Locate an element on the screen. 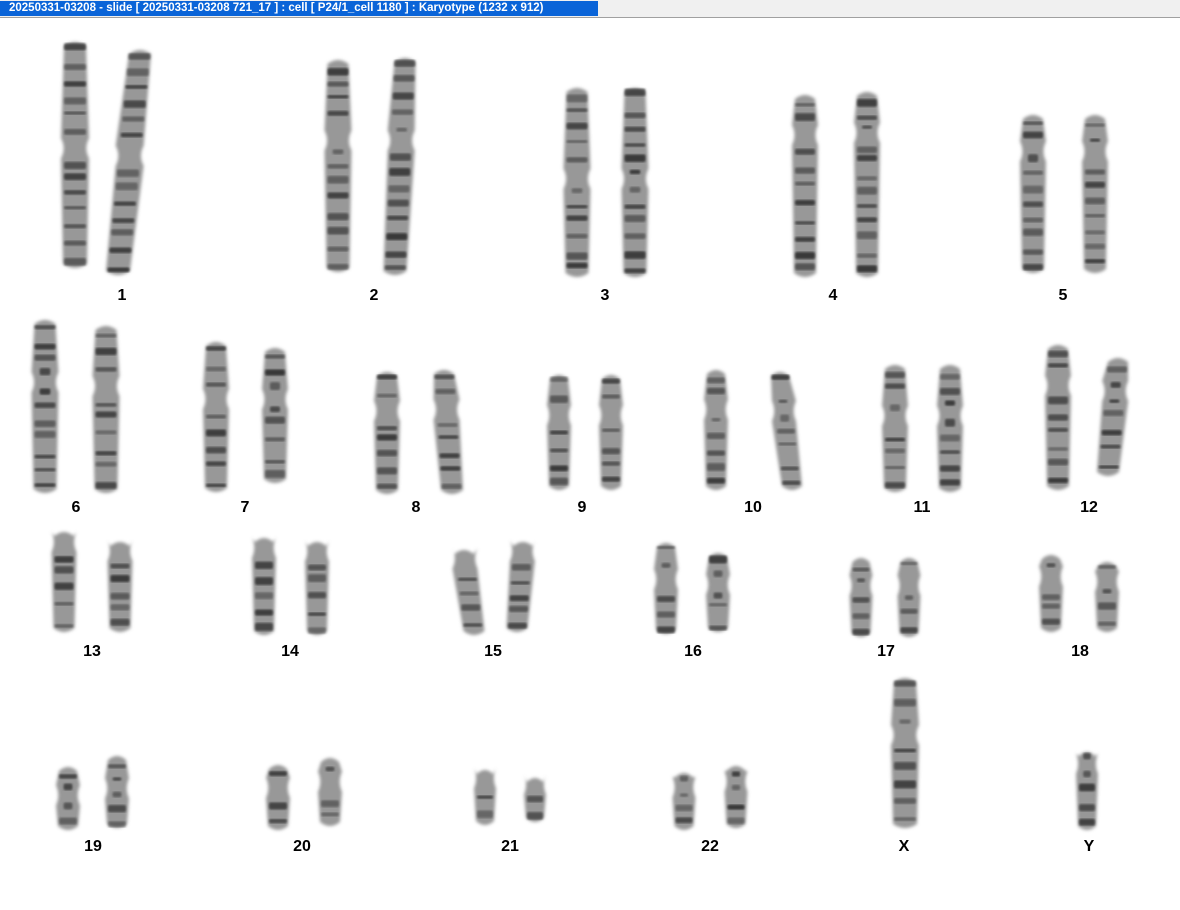  chromosome-label: 21 is located at coordinates (510, 846).